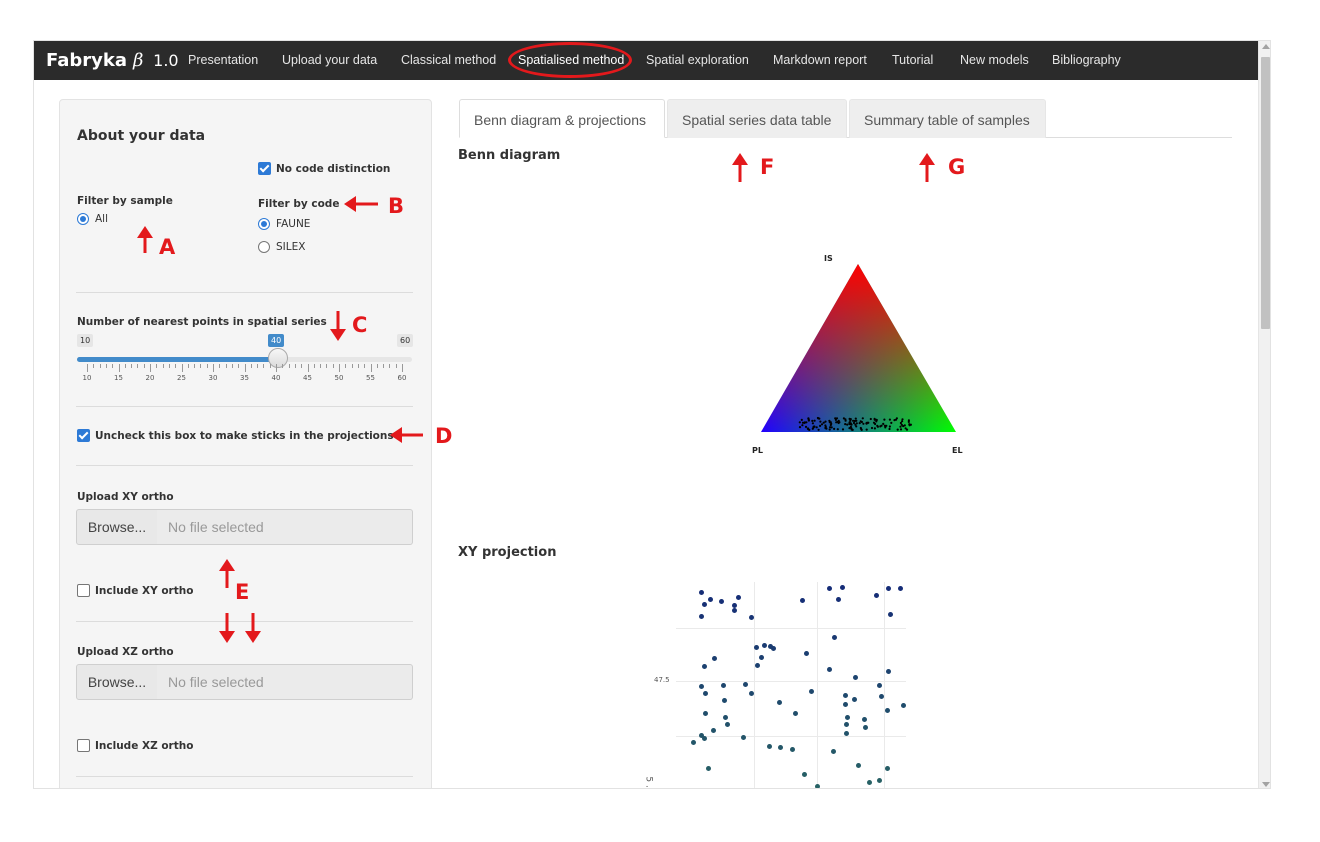  What do you see at coordinates (264, 168) in the screenshot?
I see `no-code-distinction-checkbox` at bounding box center [264, 168].